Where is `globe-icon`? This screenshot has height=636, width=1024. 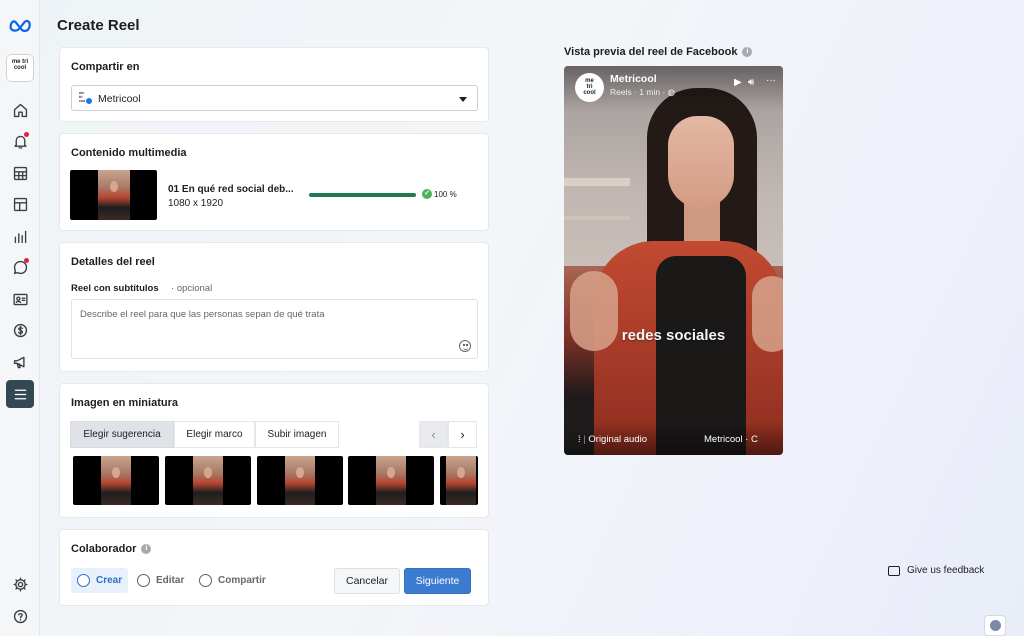
globe-icon is located at coordinates (995, 625).